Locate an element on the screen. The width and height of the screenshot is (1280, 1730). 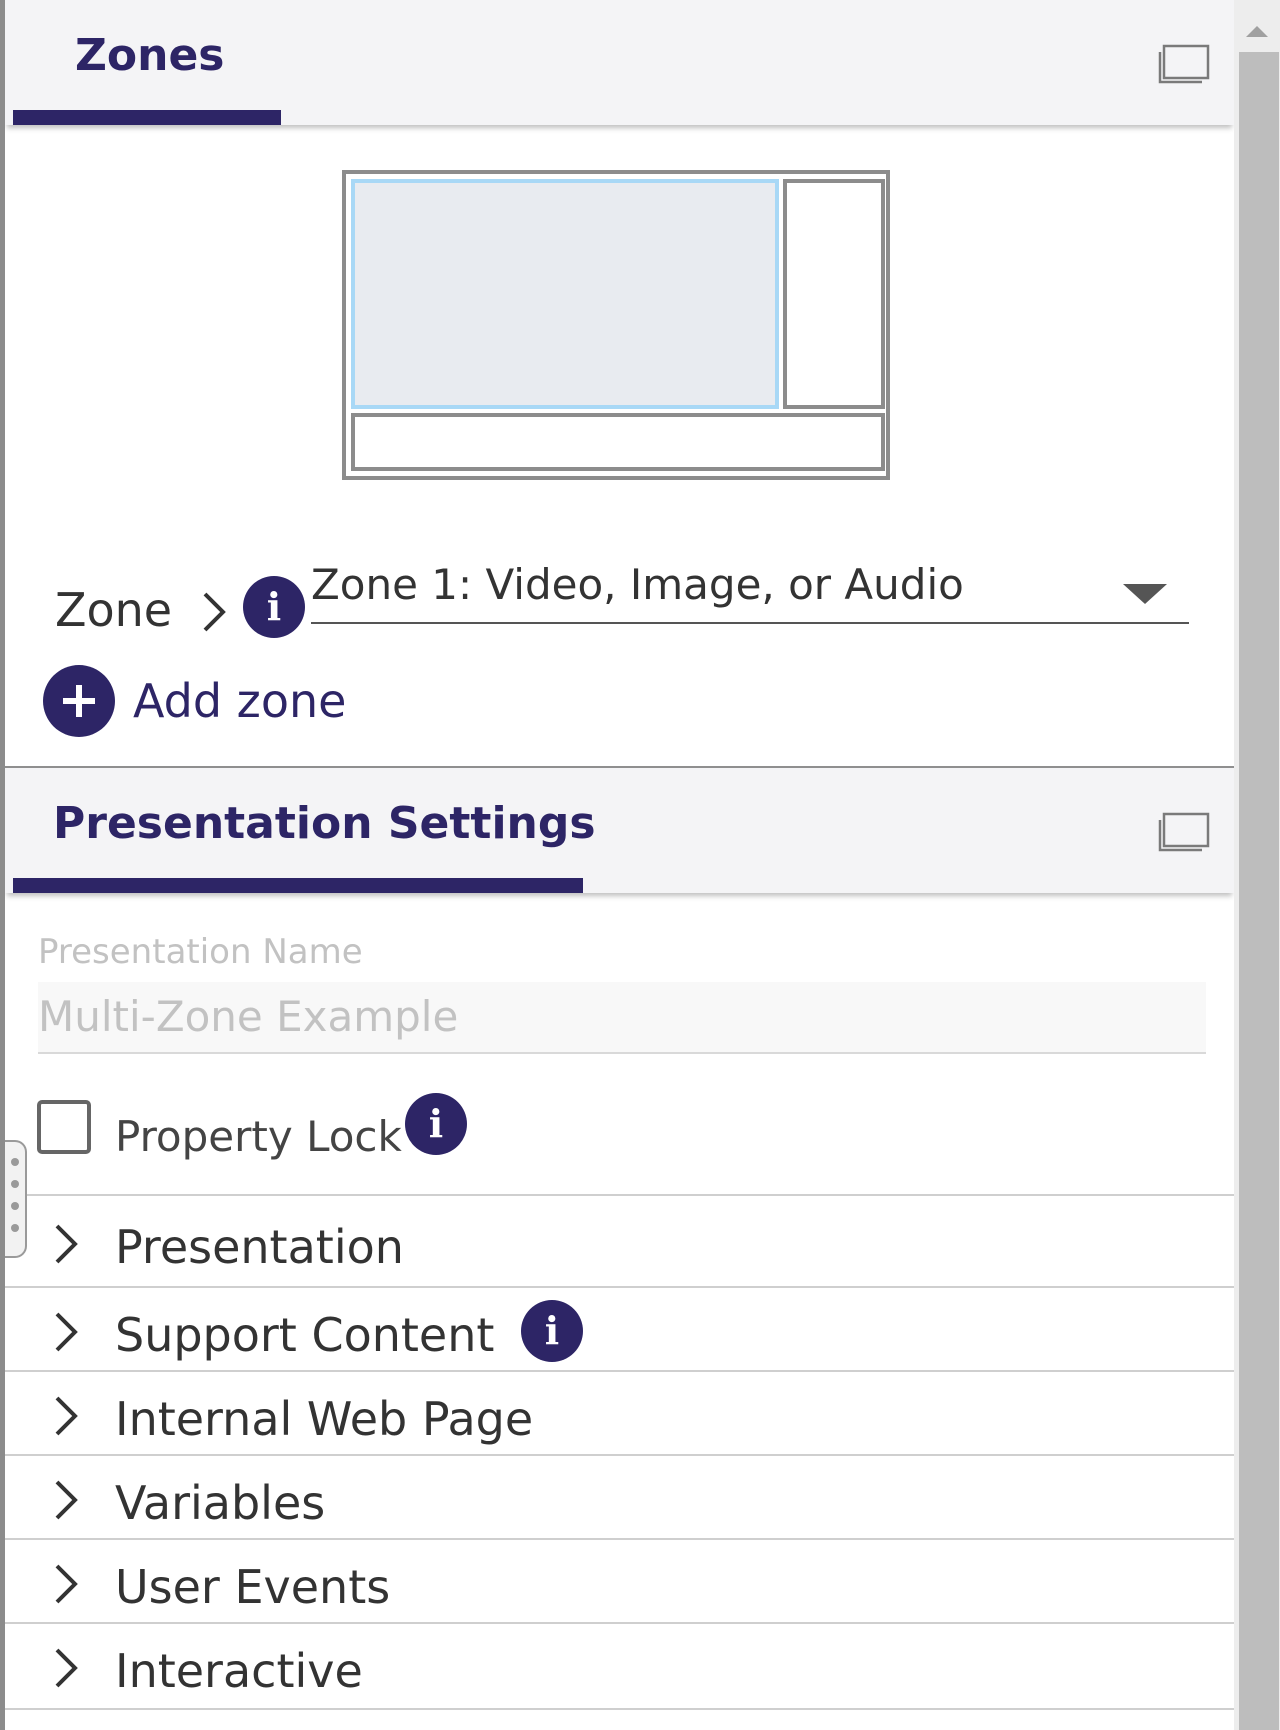
support-content-info-icon: i is located at coordinates (552, 1331).